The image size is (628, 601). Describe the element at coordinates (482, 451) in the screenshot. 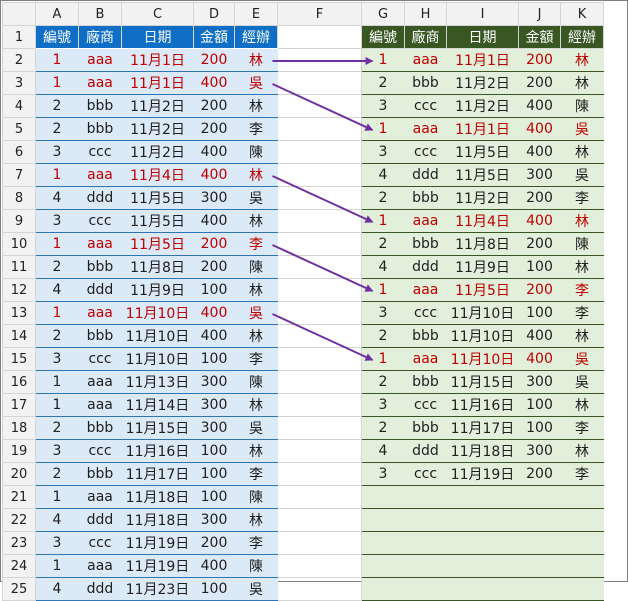

I see `right-data-cell: 11月18日` at that location.